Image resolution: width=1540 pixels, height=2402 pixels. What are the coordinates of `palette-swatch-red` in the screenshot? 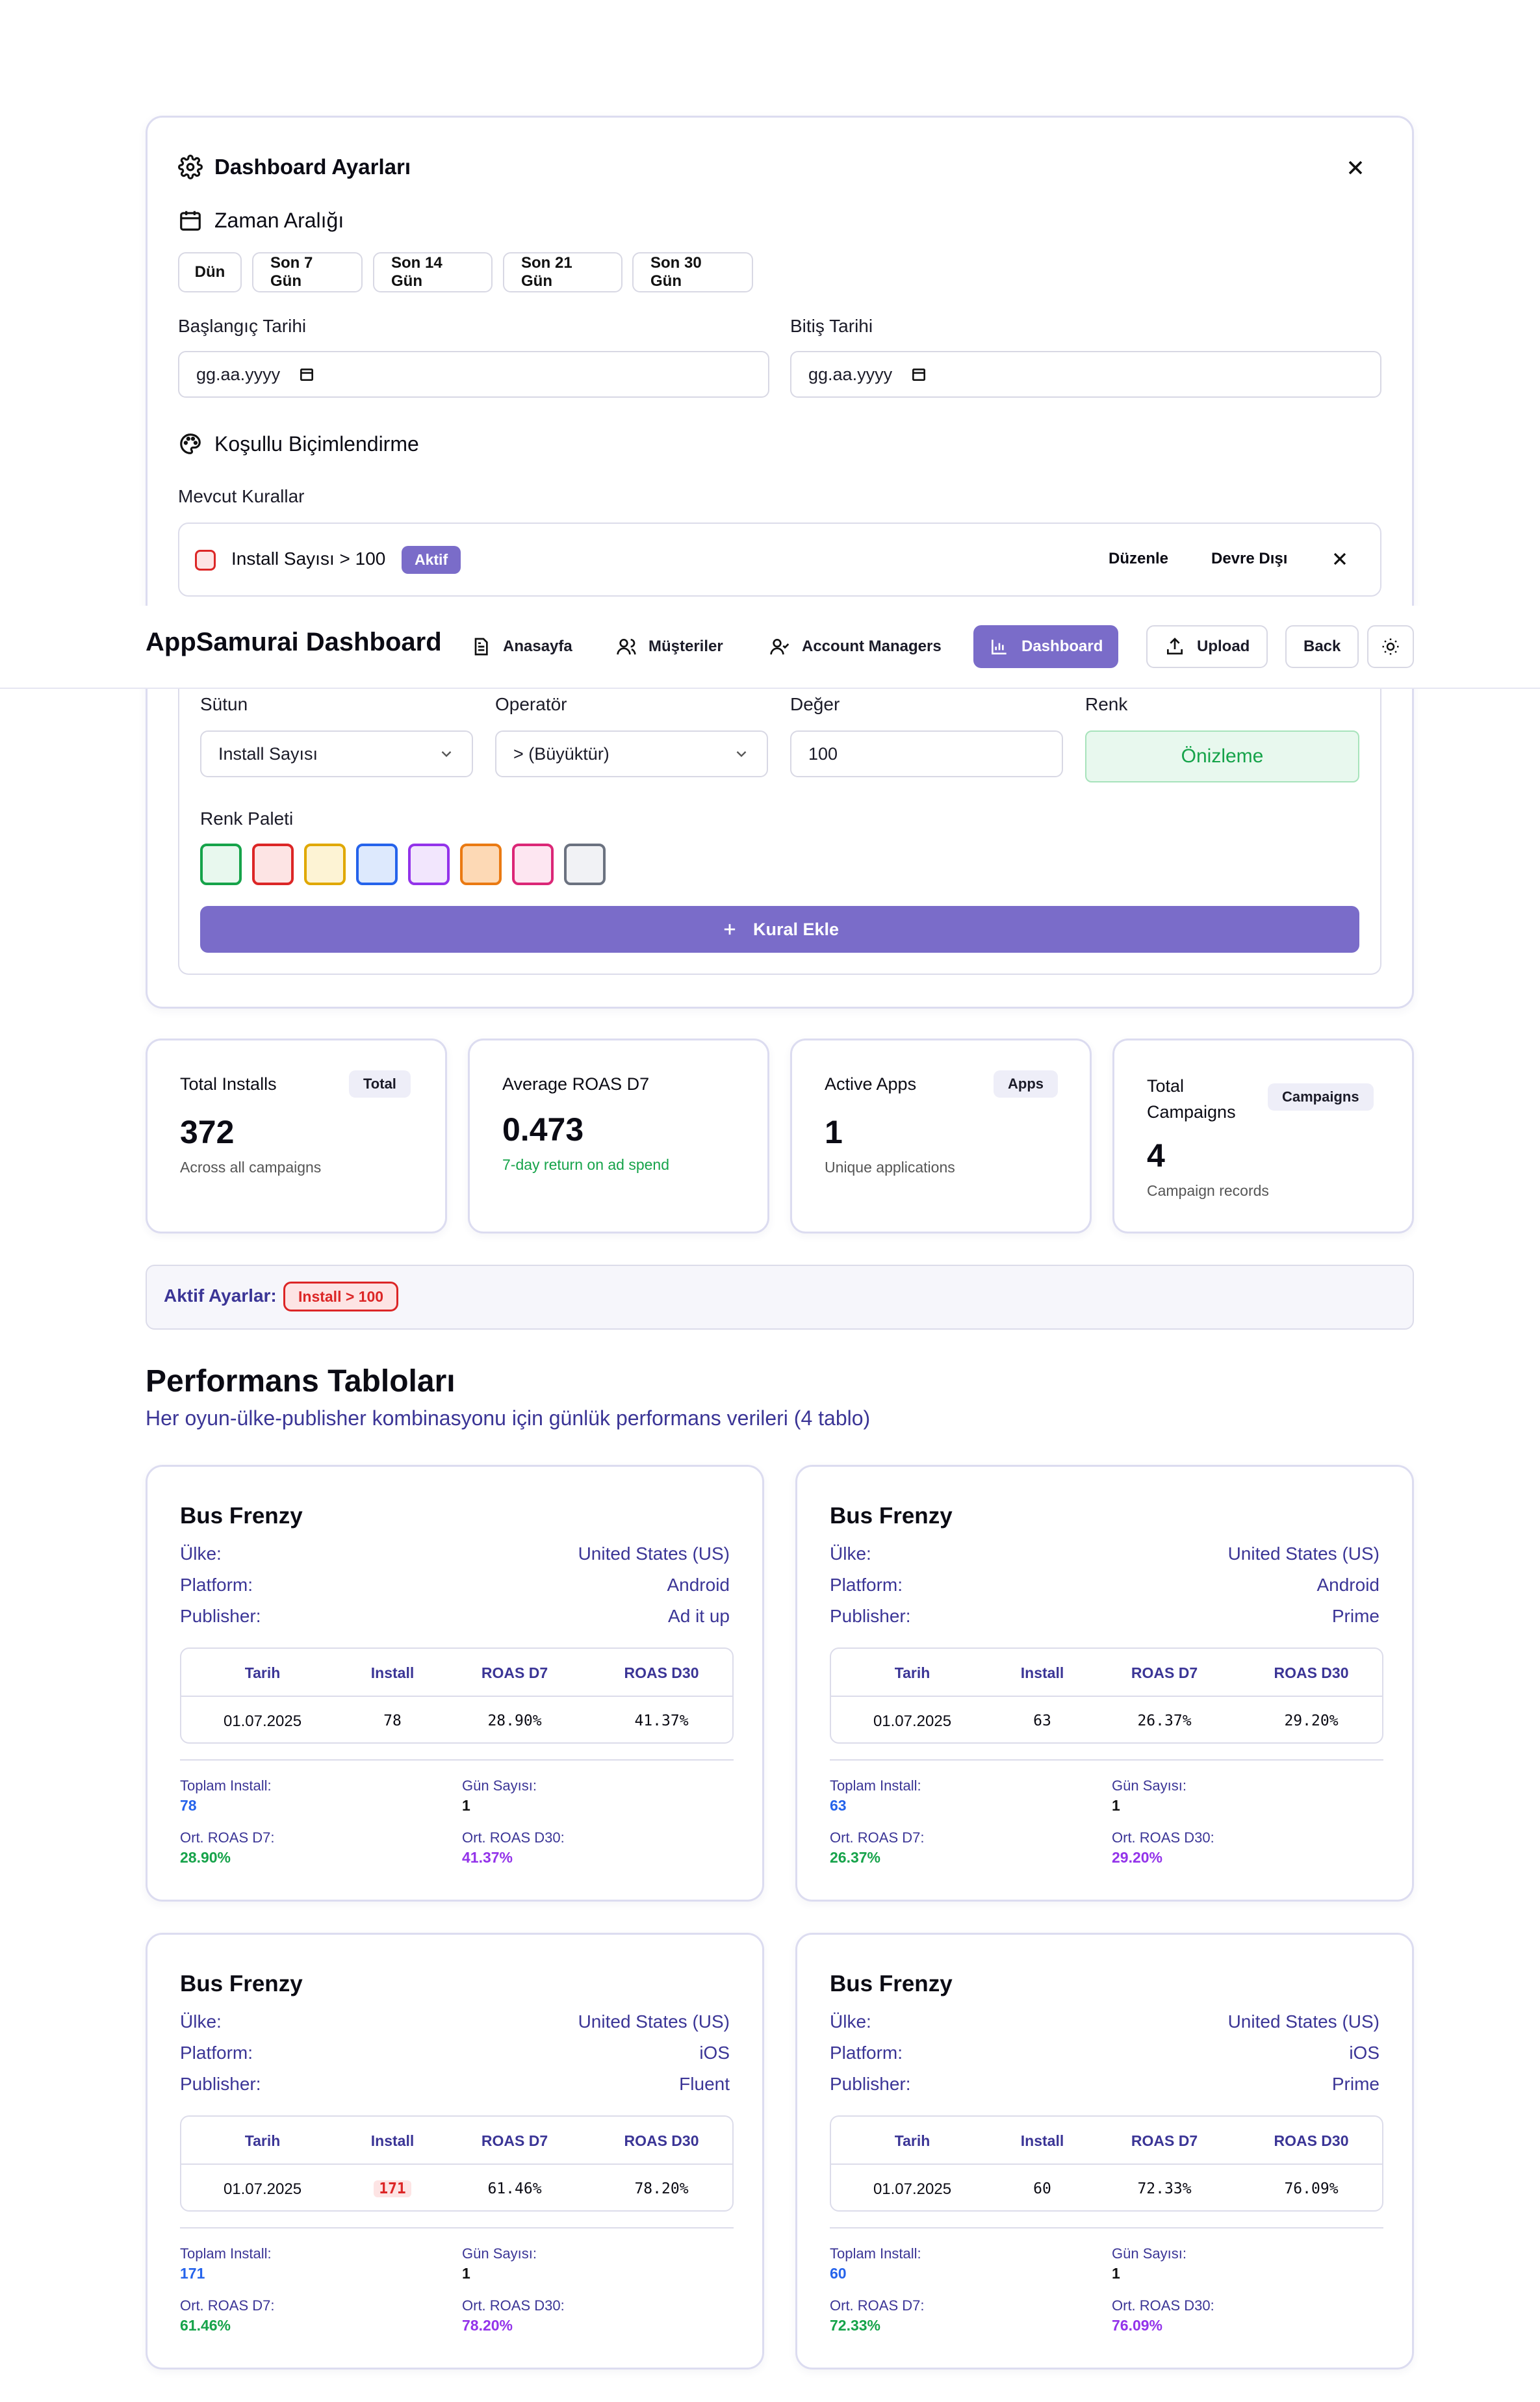 It's located at (273, 864).